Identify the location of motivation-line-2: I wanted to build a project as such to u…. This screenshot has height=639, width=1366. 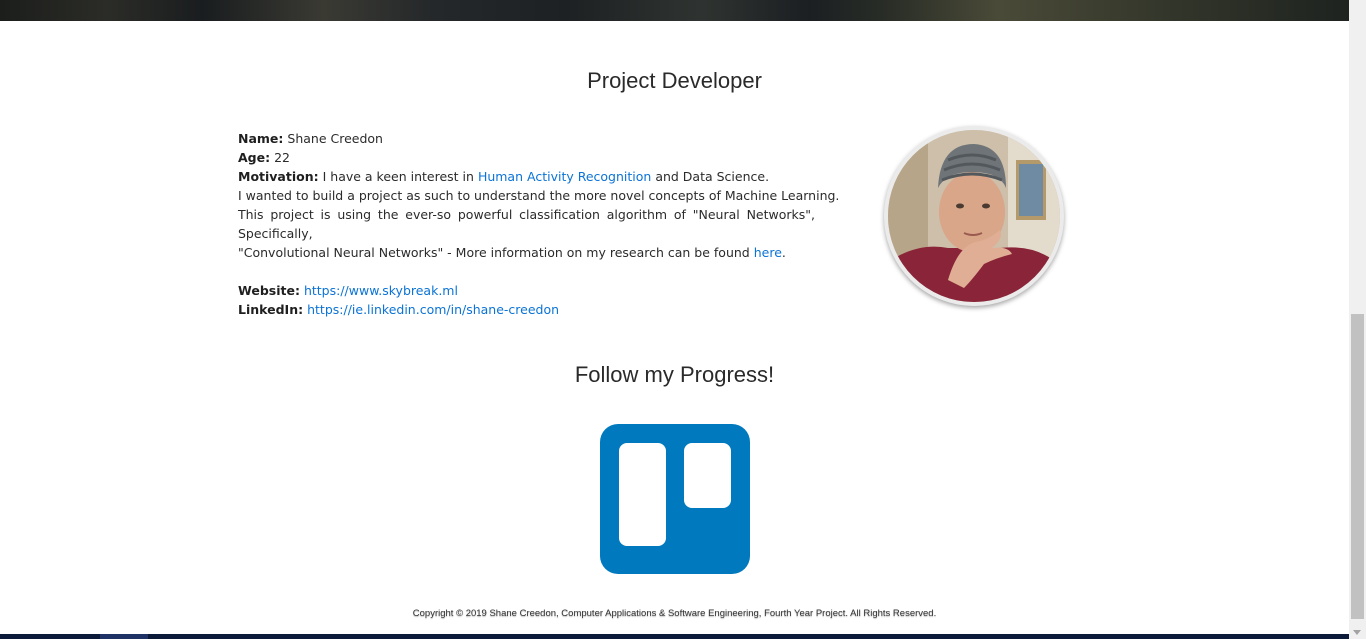
(539, 195).